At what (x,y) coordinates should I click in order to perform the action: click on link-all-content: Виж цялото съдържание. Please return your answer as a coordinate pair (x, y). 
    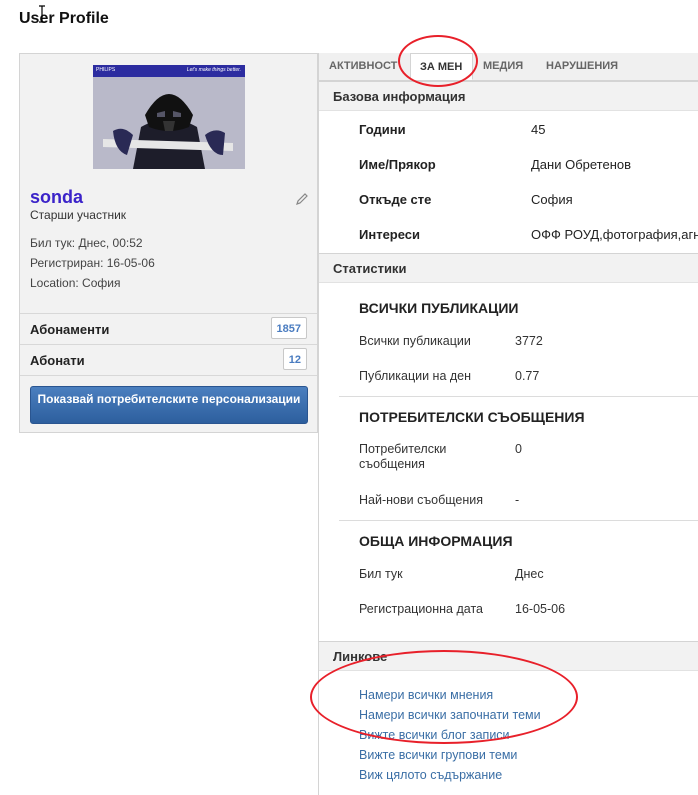
    Looking at the image, I should click on (430, 775).